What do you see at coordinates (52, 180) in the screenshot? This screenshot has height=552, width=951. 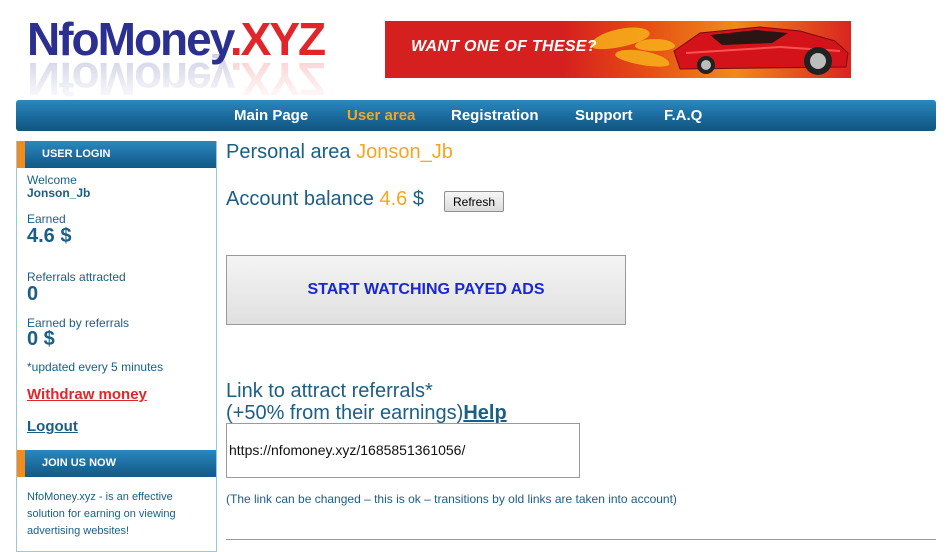 I see `welcome-label: Welcome` at bounding box center [52, 180].